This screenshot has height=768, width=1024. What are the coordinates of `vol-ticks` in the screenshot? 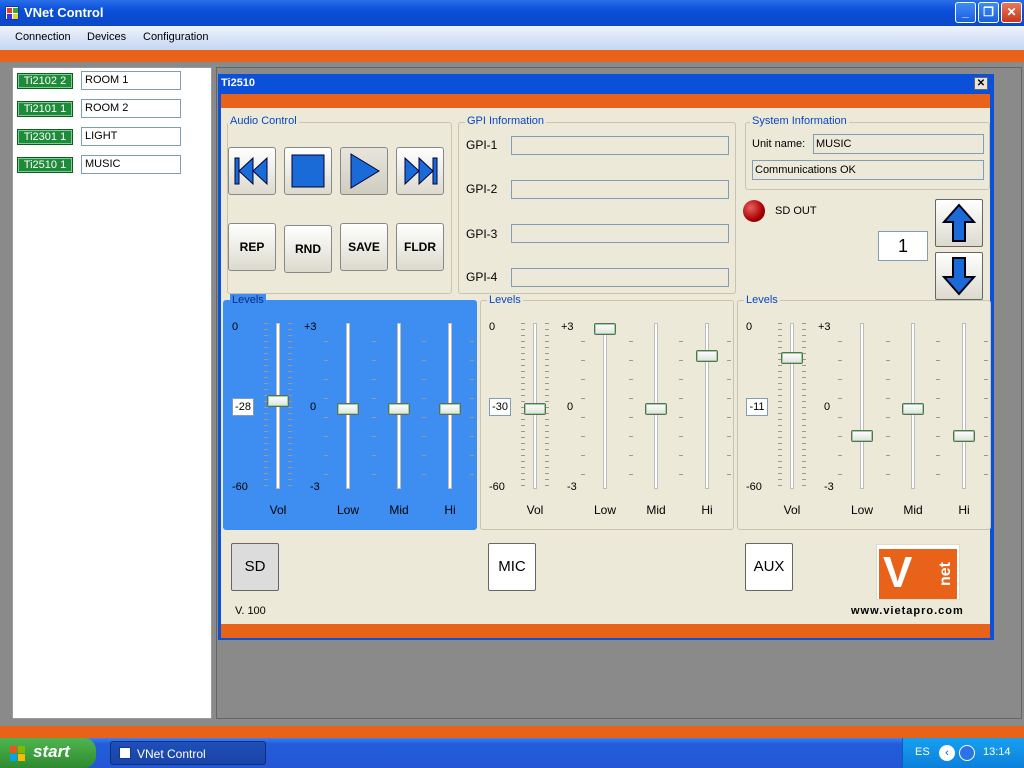 It's located at (804, 406).